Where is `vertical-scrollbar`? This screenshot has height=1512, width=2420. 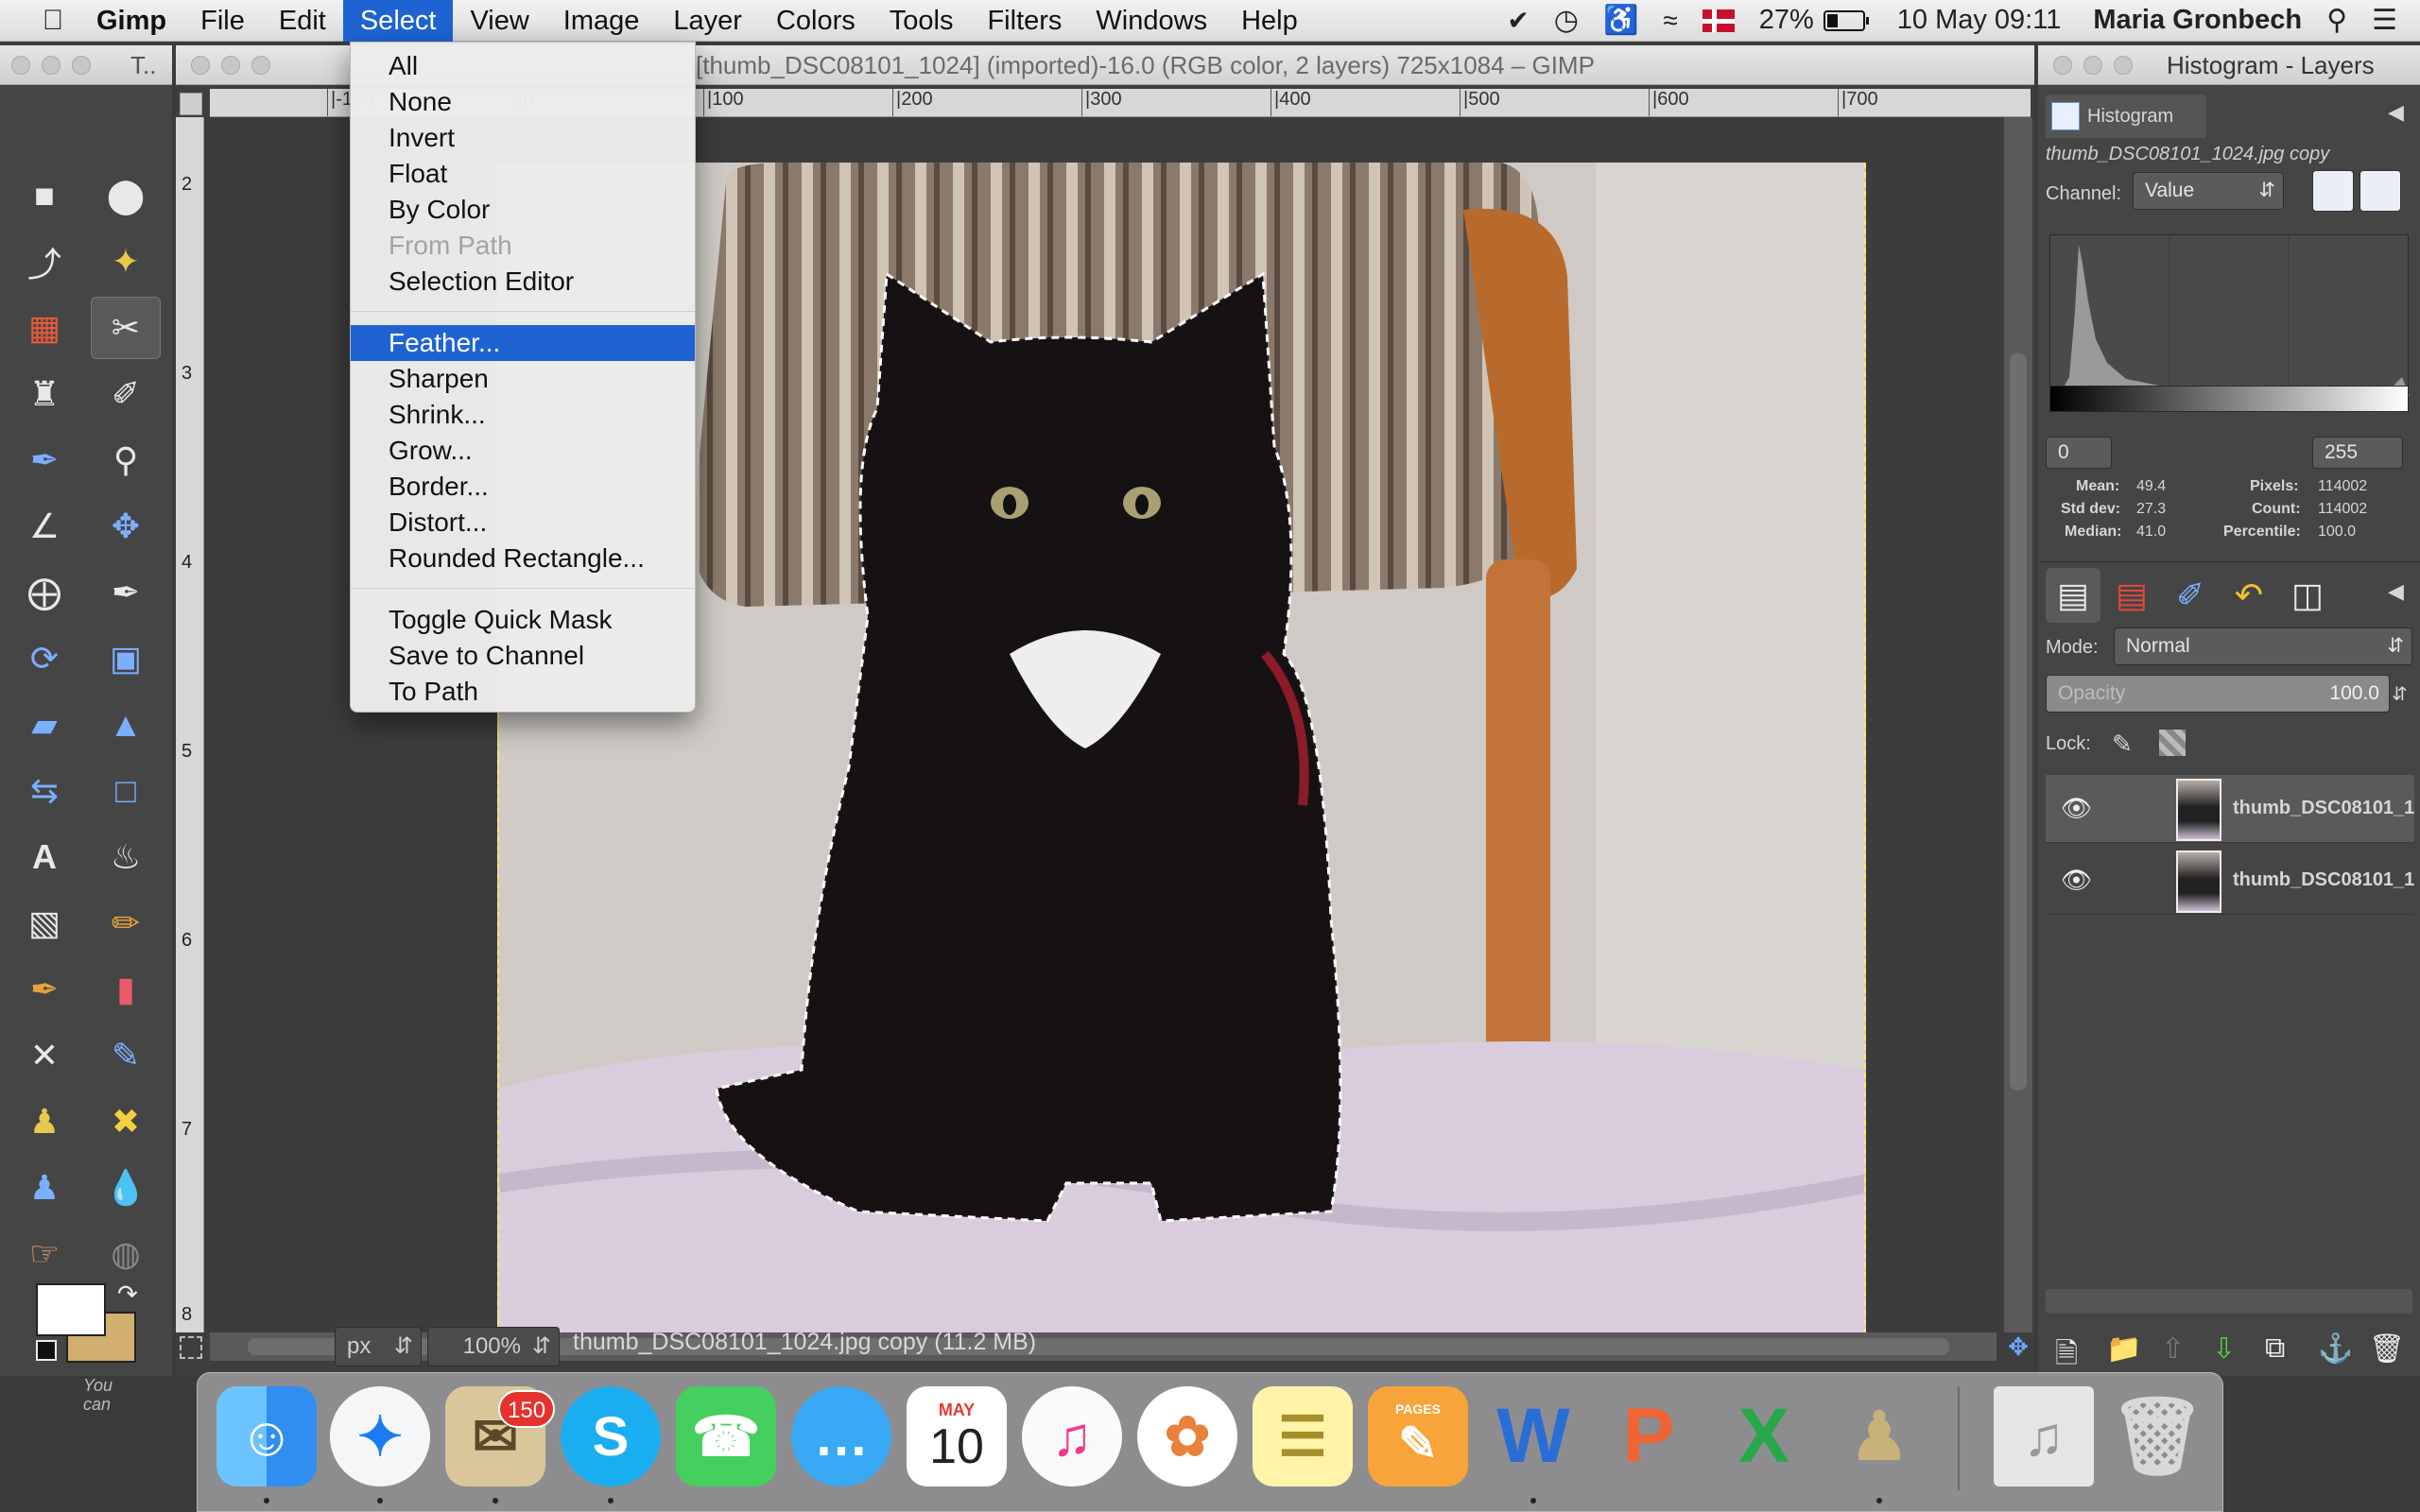
vertical-scrollbar is located at coordinates (2018, 724).